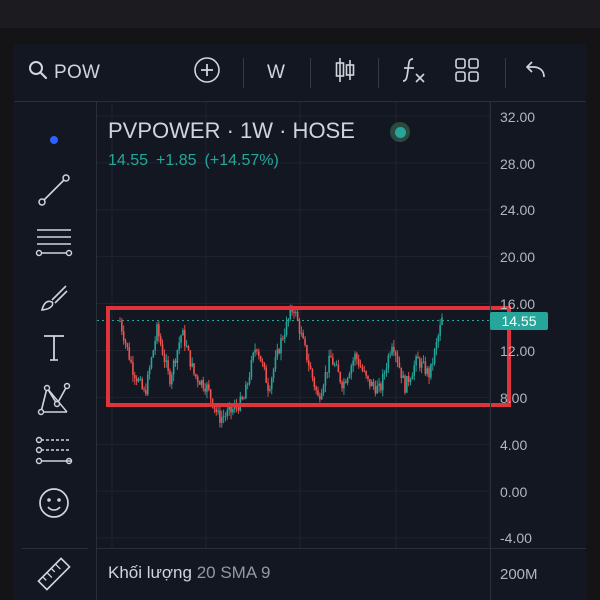  What do you see at coordinates (400, 132) in the screenshot?
I see `market-status-dot` at bounding box center [400, 132].